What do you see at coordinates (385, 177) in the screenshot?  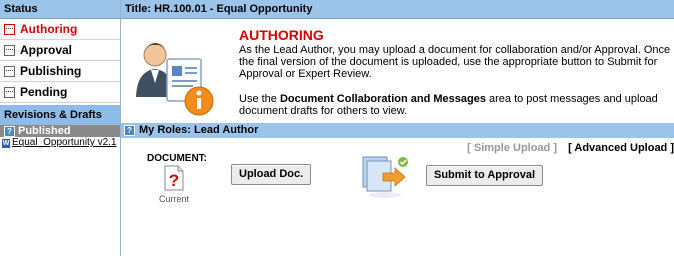 I see `submit-approval-icon` at bounding box center [385, 177].